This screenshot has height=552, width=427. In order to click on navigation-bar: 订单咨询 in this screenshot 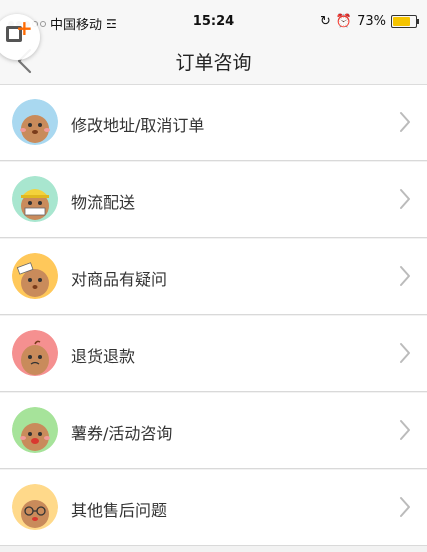, I will do `click(213, 60)`.